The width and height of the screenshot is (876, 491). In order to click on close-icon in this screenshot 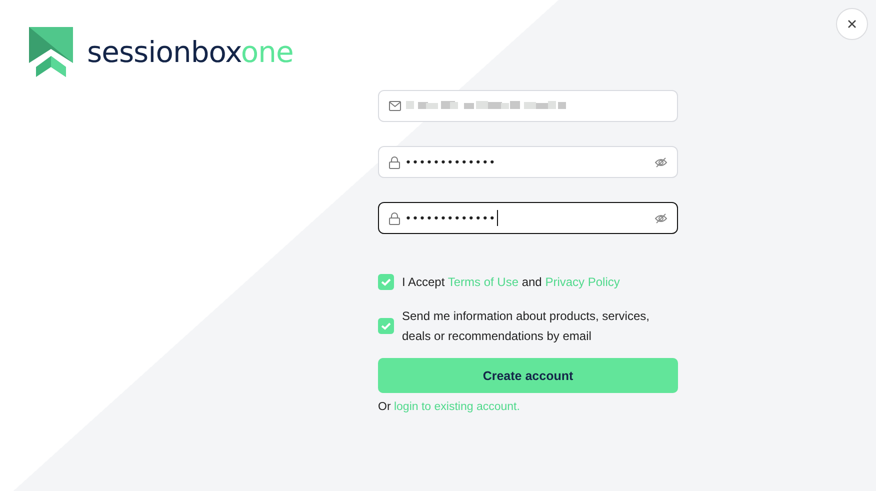, I will do `click(852, 24)`.